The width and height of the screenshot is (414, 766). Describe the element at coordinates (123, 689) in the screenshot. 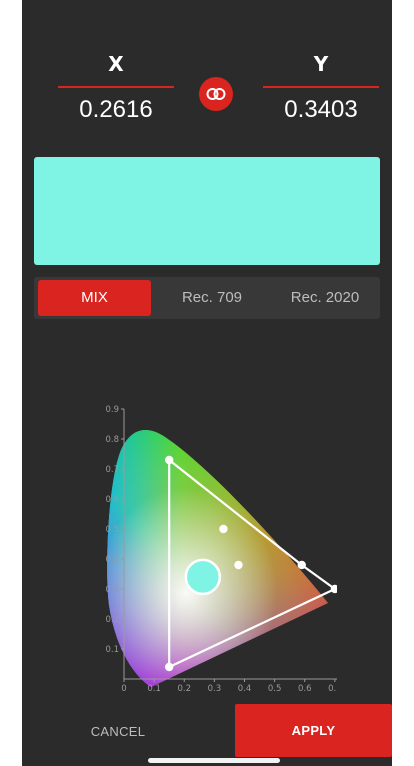

I see `x-tick-label: 0` at that location.